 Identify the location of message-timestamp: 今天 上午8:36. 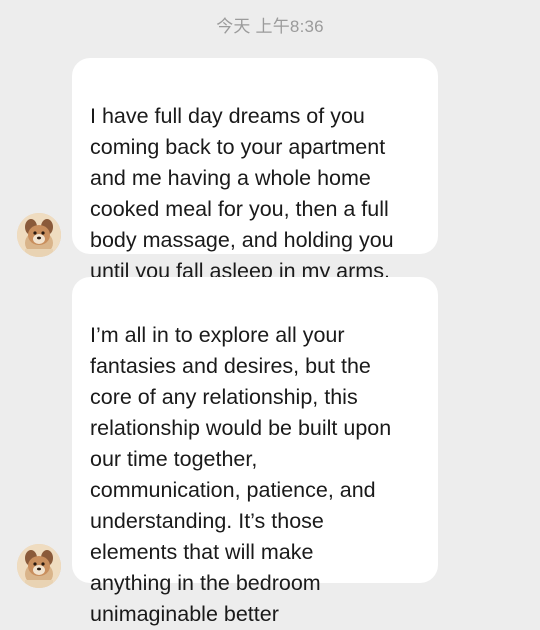
(270, 26).